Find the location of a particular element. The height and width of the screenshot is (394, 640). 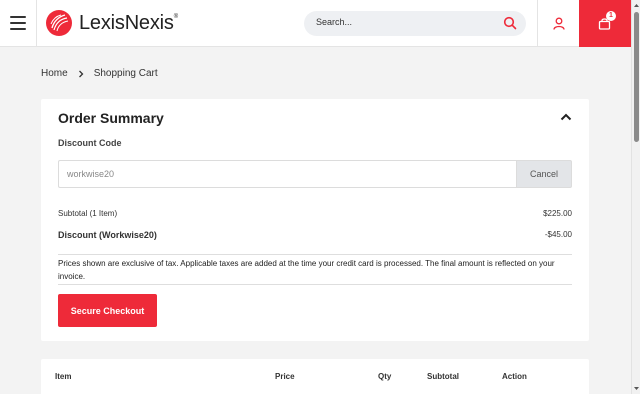

secure-checkout-button: Secure Checkout is located at coordinates (107, 310).